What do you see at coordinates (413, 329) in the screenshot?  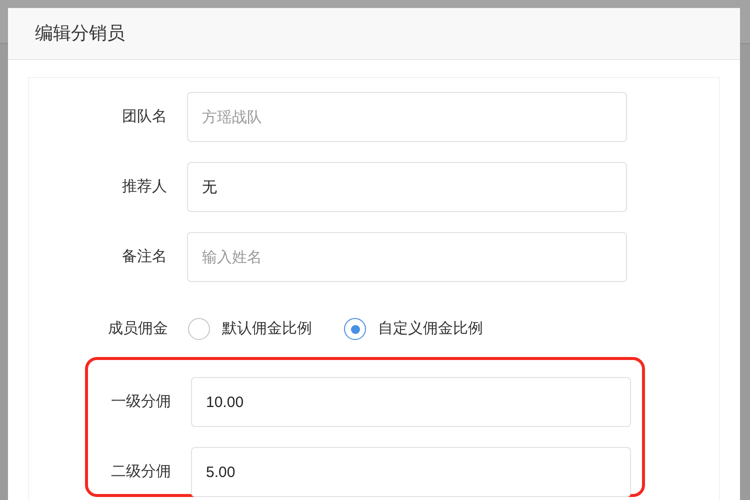 I see `radio-option: 自定义佣金比例` at bounding box center [413, 329].